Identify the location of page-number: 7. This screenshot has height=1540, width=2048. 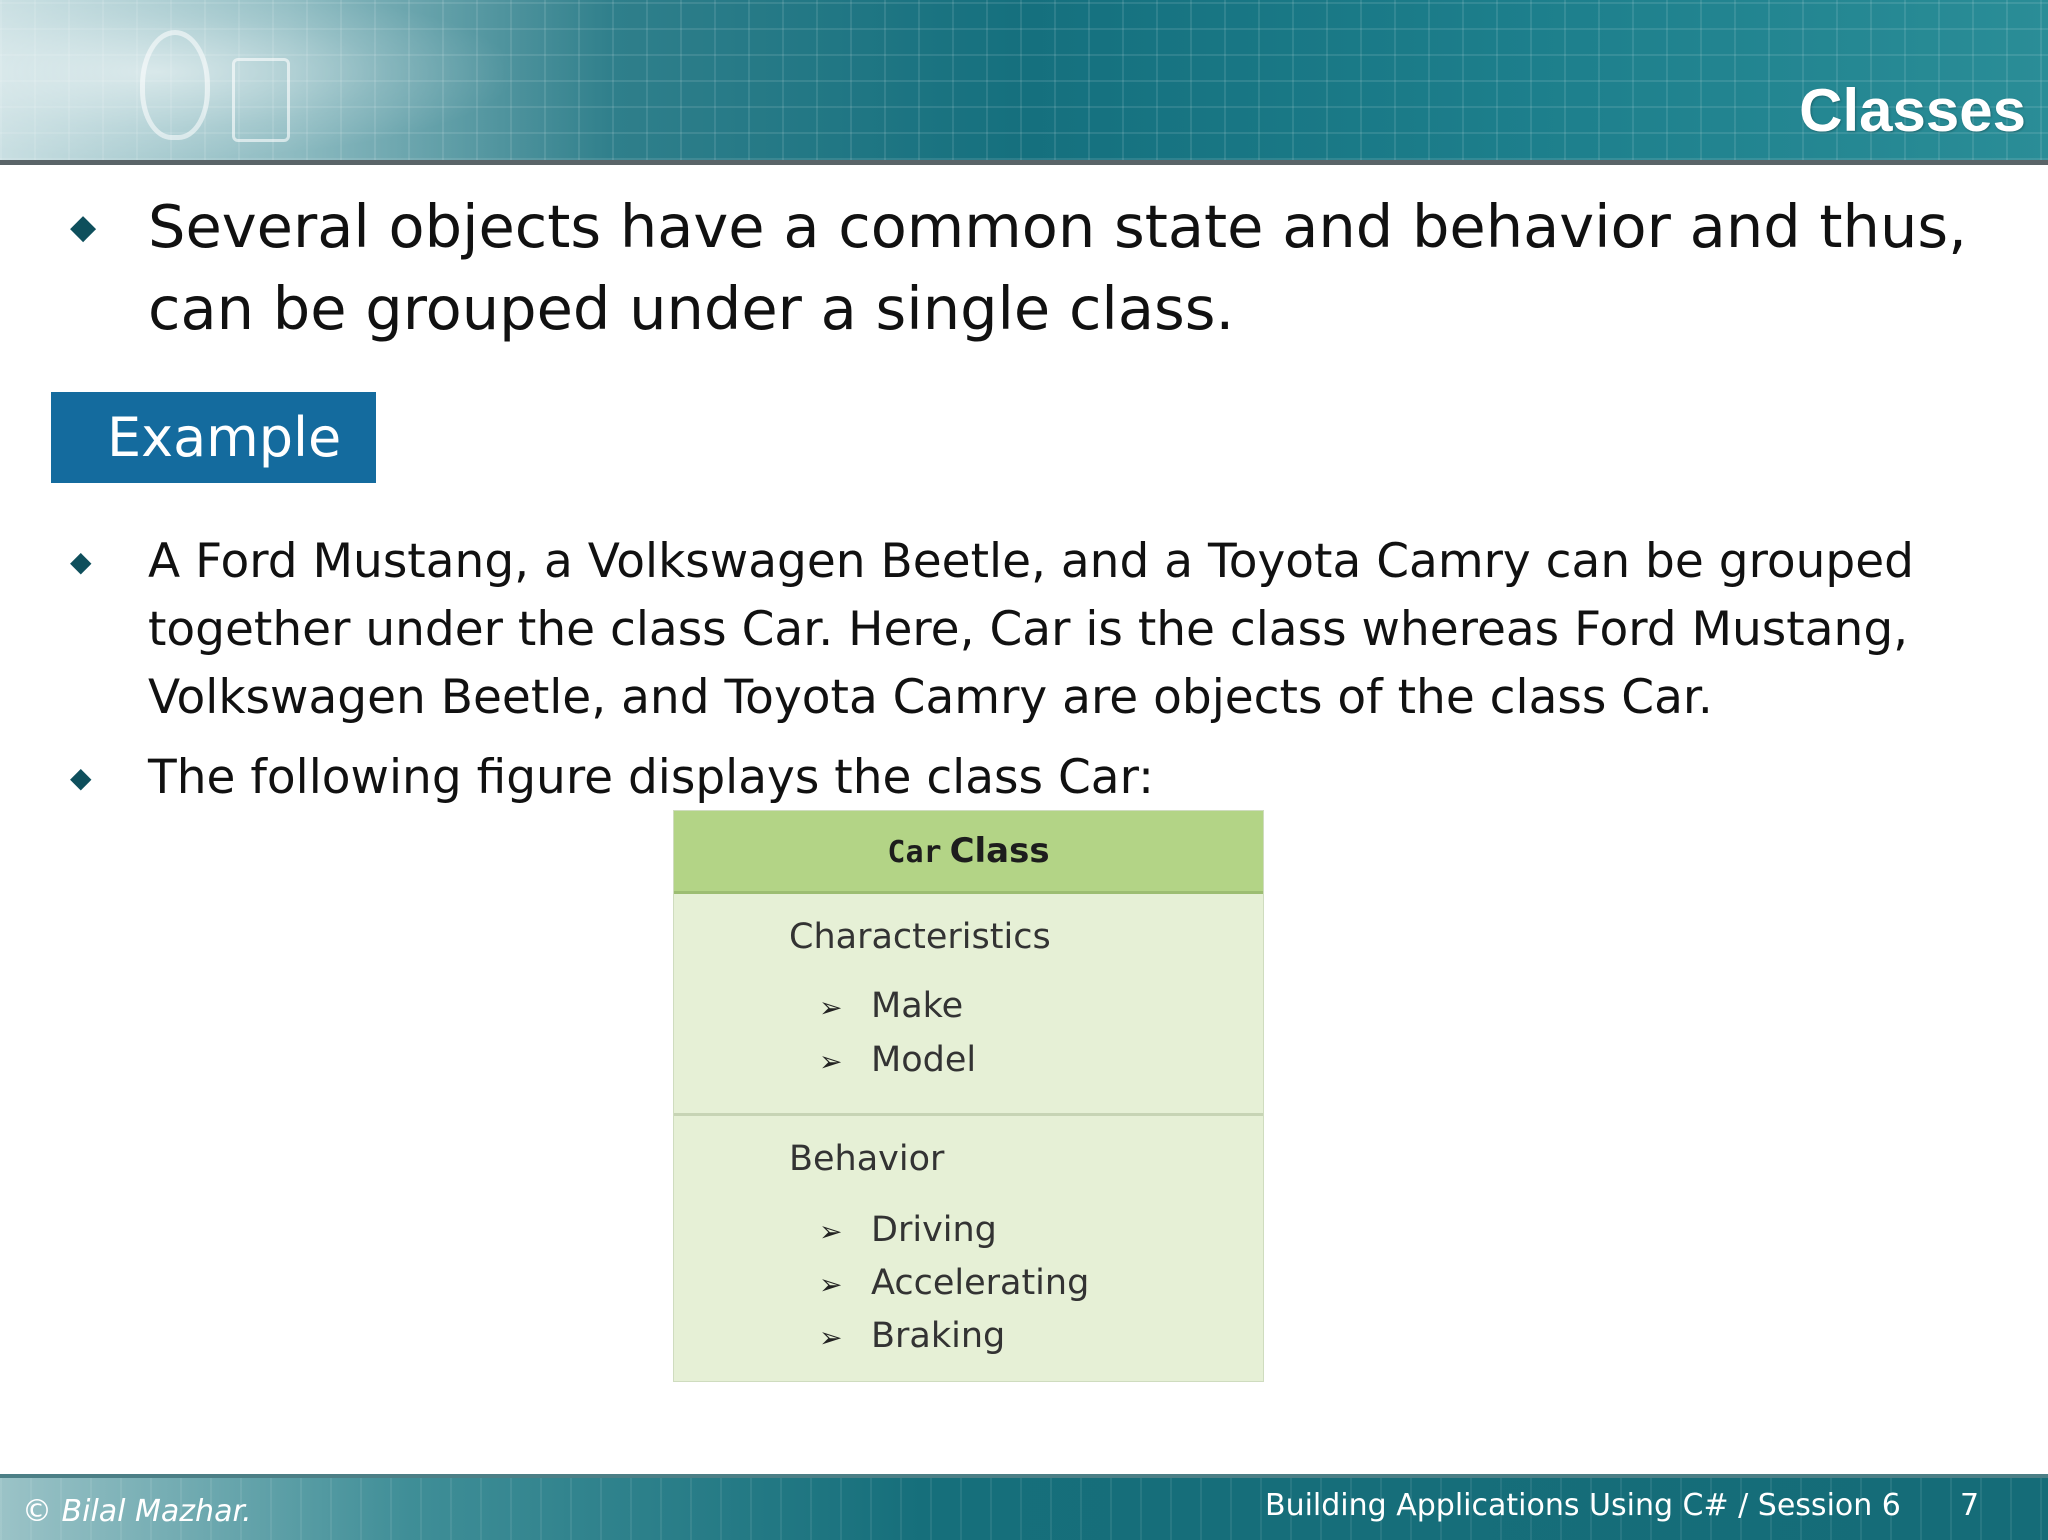
(1970, 1505).